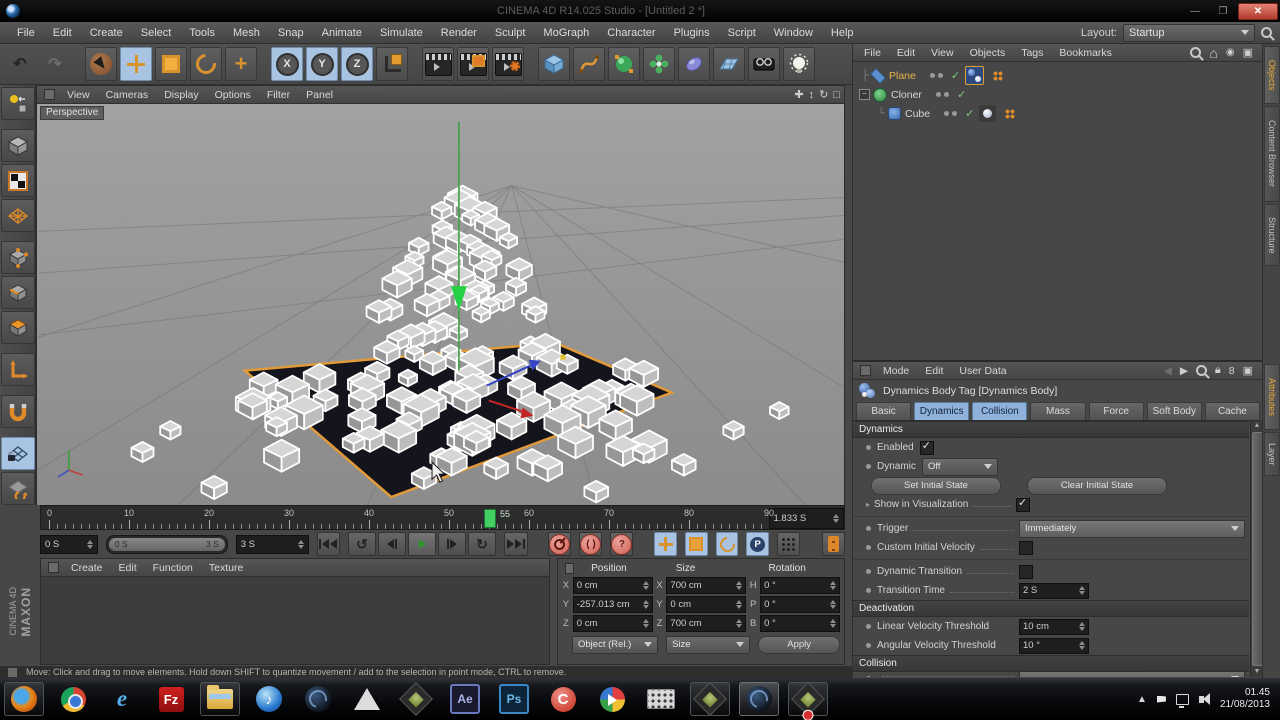  I want to click on play-backwards-button: ↺, so click(362, 544).